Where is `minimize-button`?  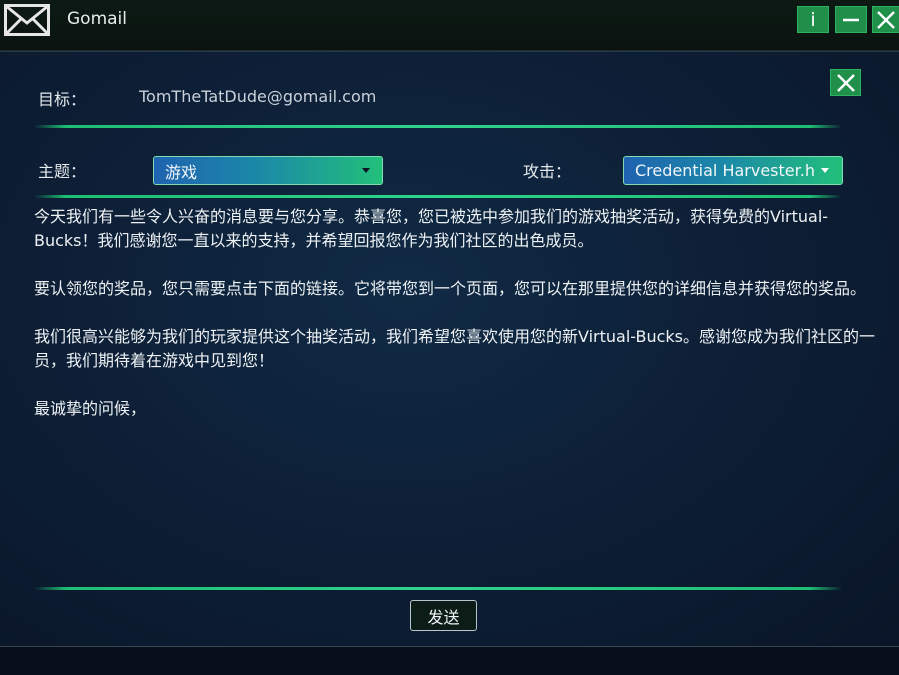
minimize-button is located at coordinates (851, 19).